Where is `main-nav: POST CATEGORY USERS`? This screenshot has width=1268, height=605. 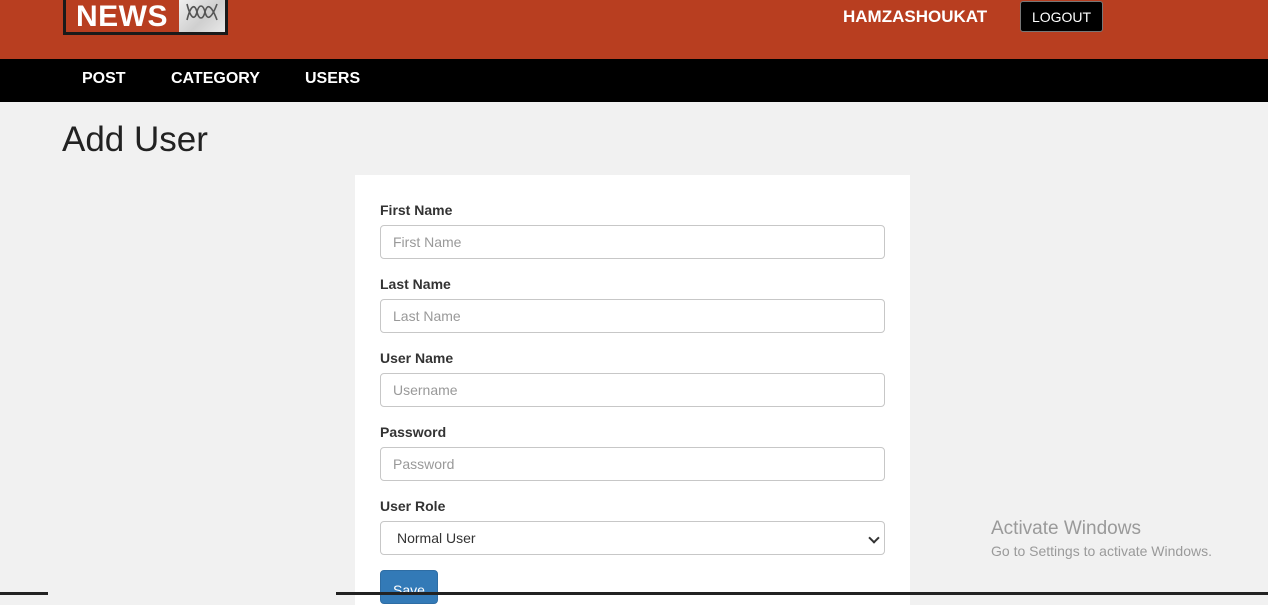
main-nav: POST CATEGORY USERS is located at coordinates (634, 80).